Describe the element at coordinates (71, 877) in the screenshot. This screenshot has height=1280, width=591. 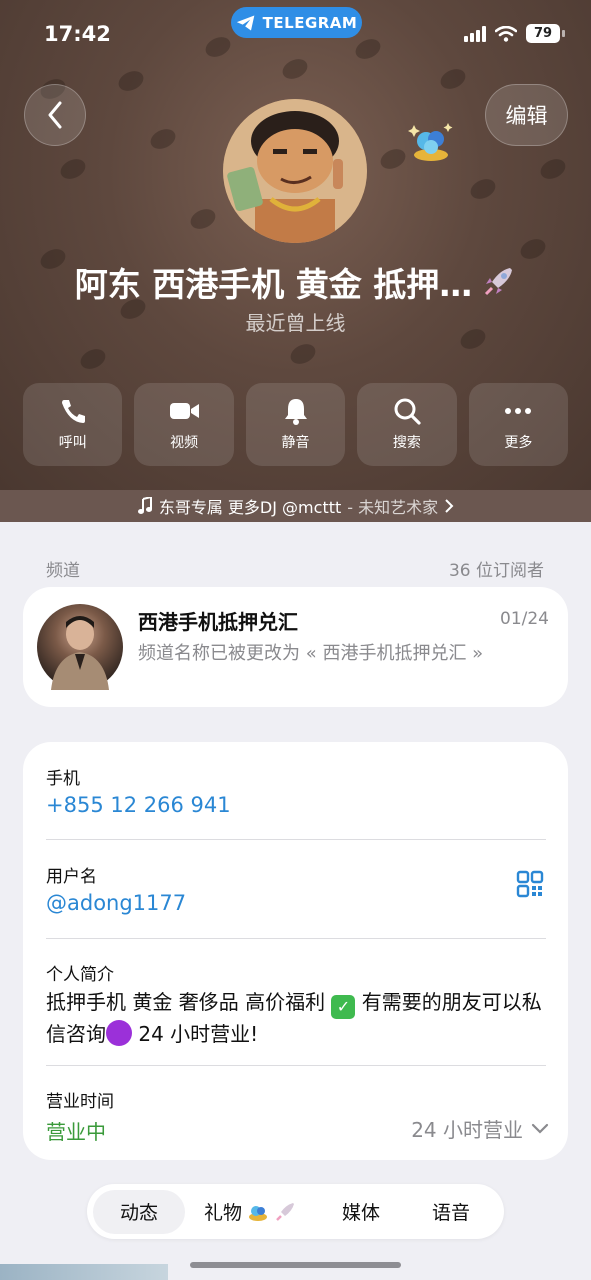
I see `username-label: 用户名` at that location.